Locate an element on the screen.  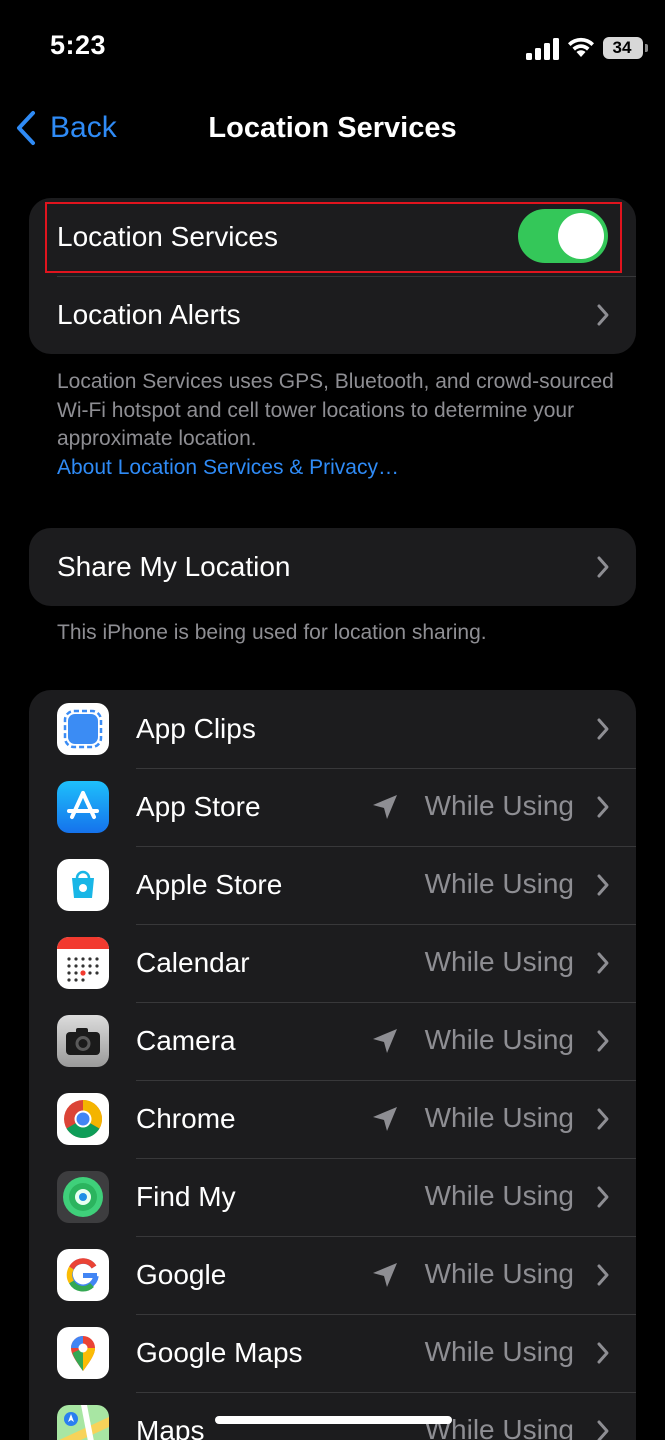
google-icon is located at coordinates (83, 1275).